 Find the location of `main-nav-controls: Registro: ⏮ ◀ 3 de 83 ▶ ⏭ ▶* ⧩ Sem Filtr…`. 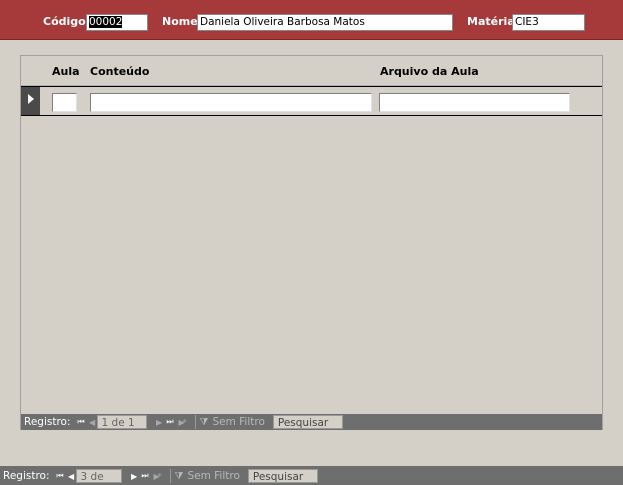

main-nav-controls: Registro: ⏮ ◀ 3 de 83 ▶ ⏭ ▶* ⧩ Sem Filtr… is located at coordinates (180, 476).